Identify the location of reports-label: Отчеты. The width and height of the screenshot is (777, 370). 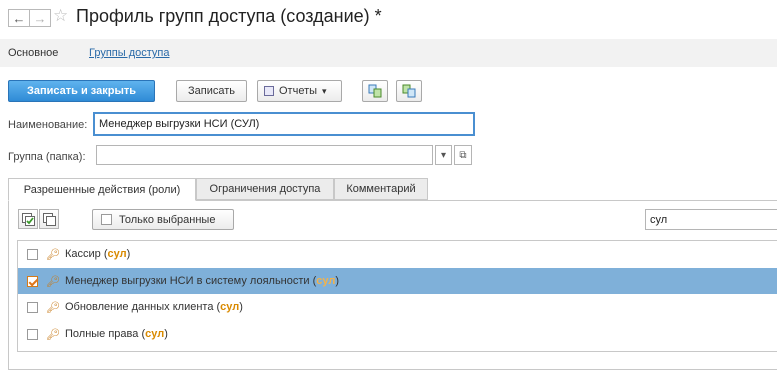
(298, 91).